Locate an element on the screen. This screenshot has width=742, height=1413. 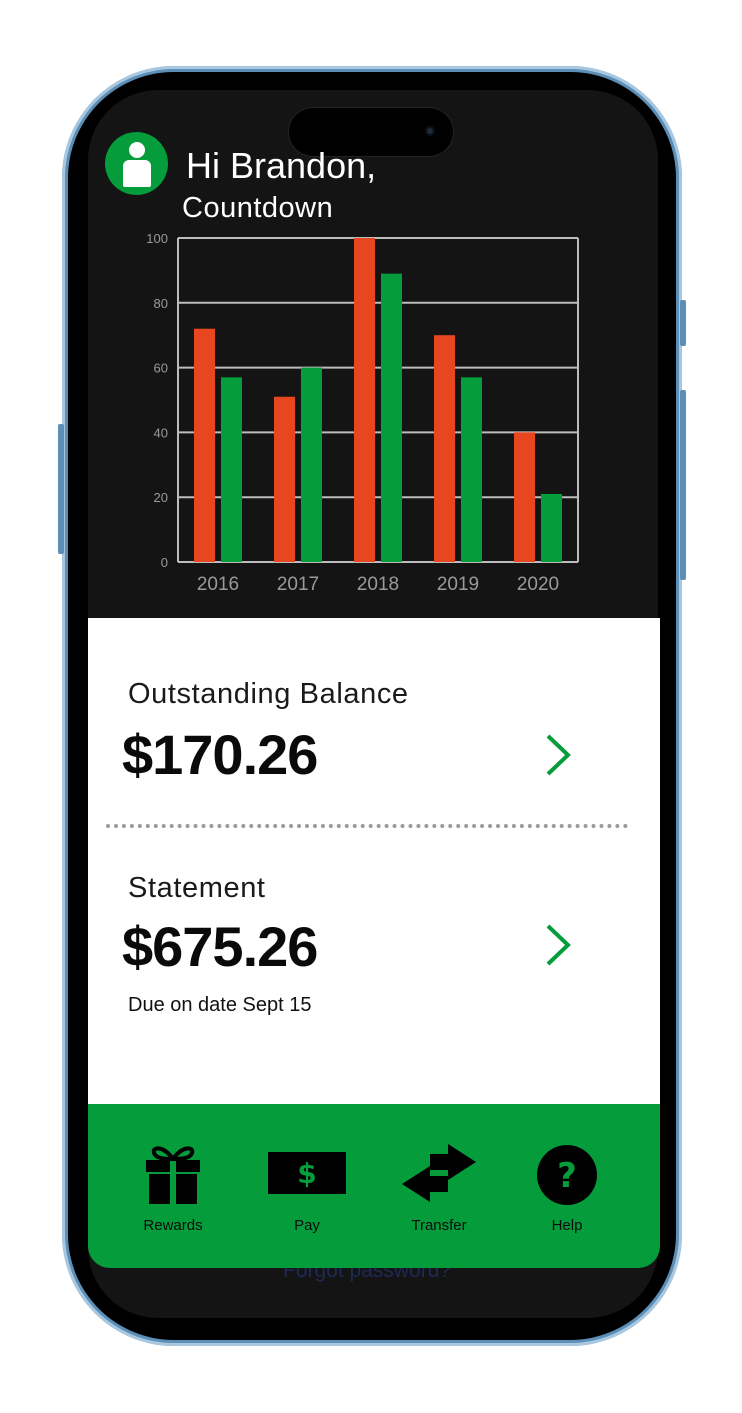
x-tick-label: 2020 is located at coordinates (538, 584).